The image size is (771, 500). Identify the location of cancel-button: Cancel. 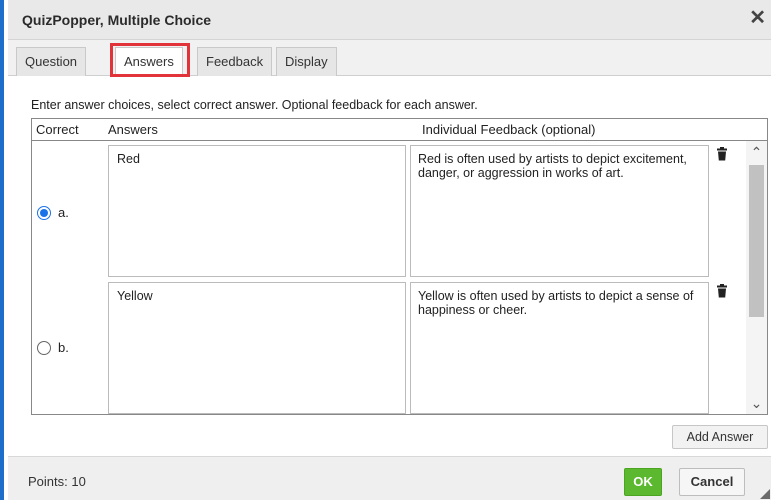
(712, 482).